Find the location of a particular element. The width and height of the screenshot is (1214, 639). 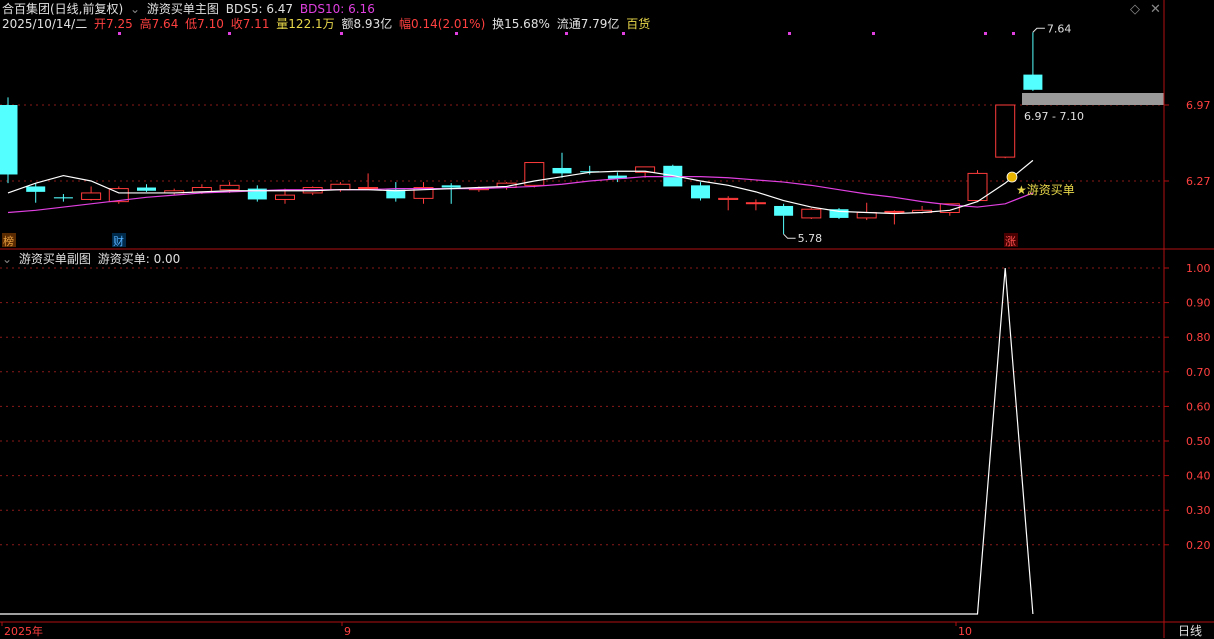

open-value: 开7.25 is located at coordinates (113, 24).